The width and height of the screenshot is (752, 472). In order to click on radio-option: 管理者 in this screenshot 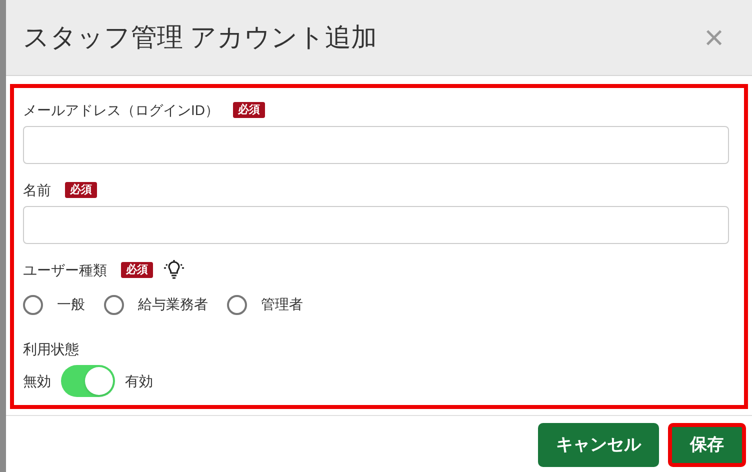, I will do `click(265, 304)`.